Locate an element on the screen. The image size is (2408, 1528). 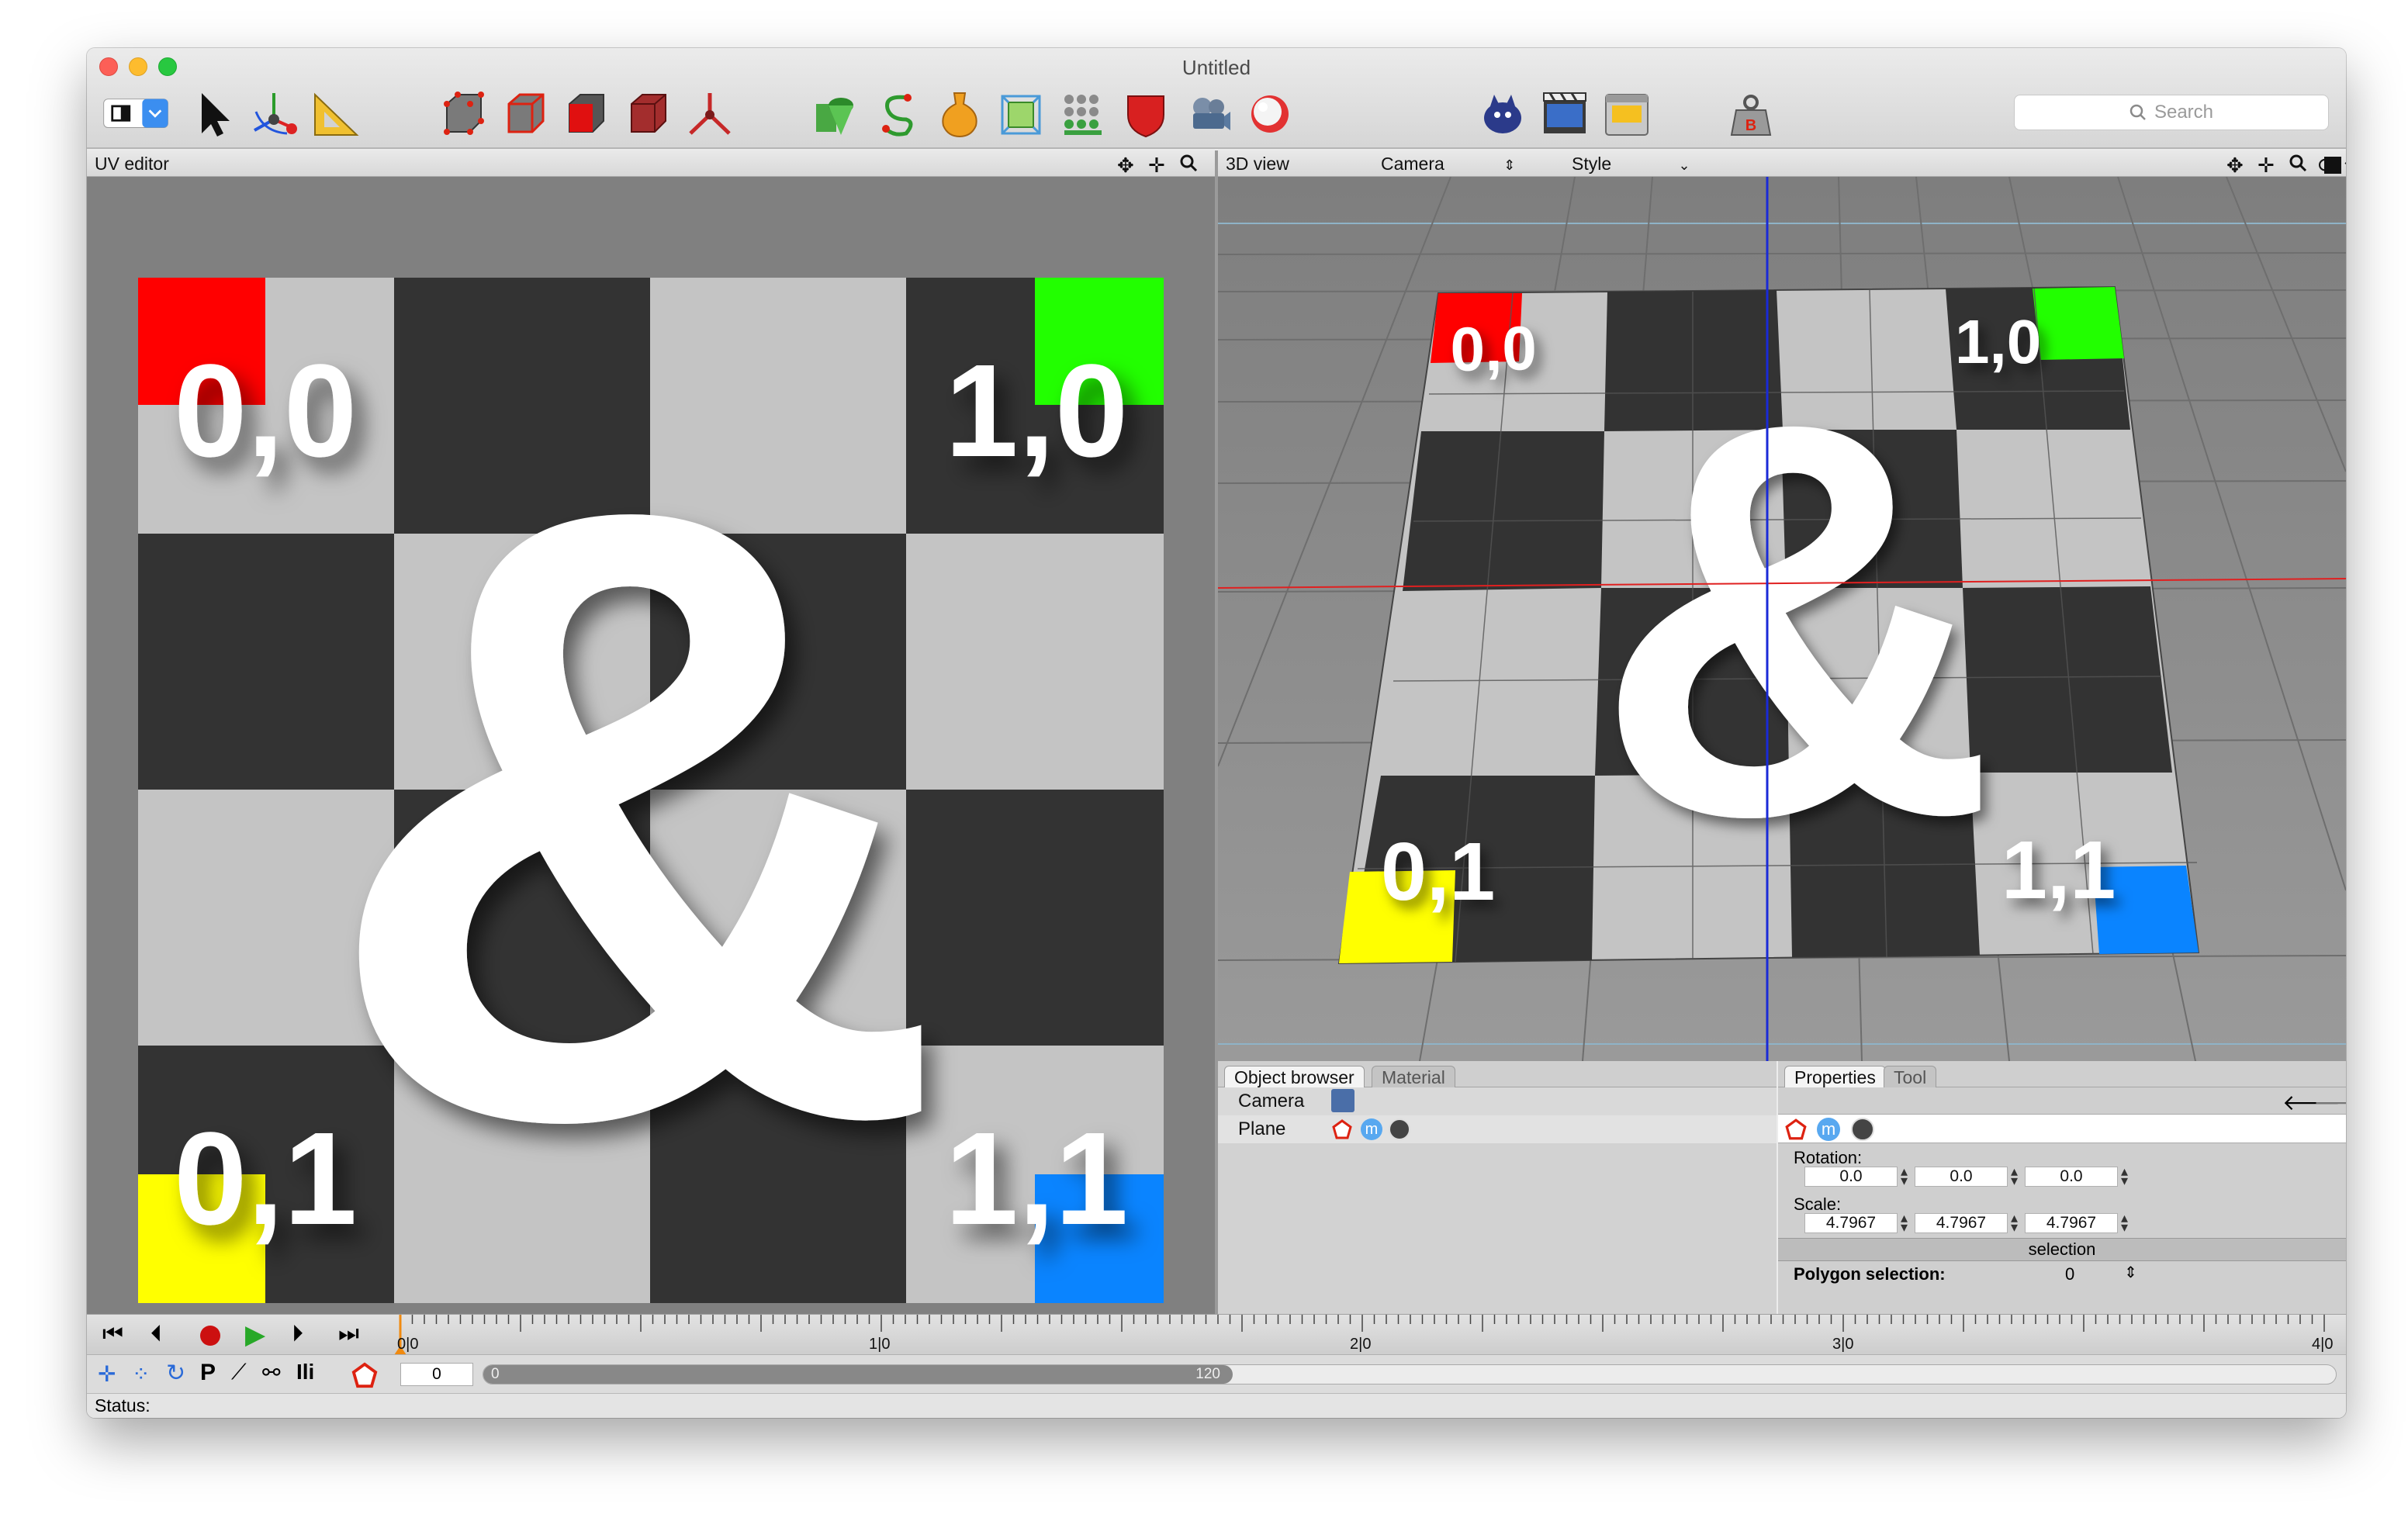
rotation-y-stepper: ▴ ▾ is located at coordinates (2014, 1175).